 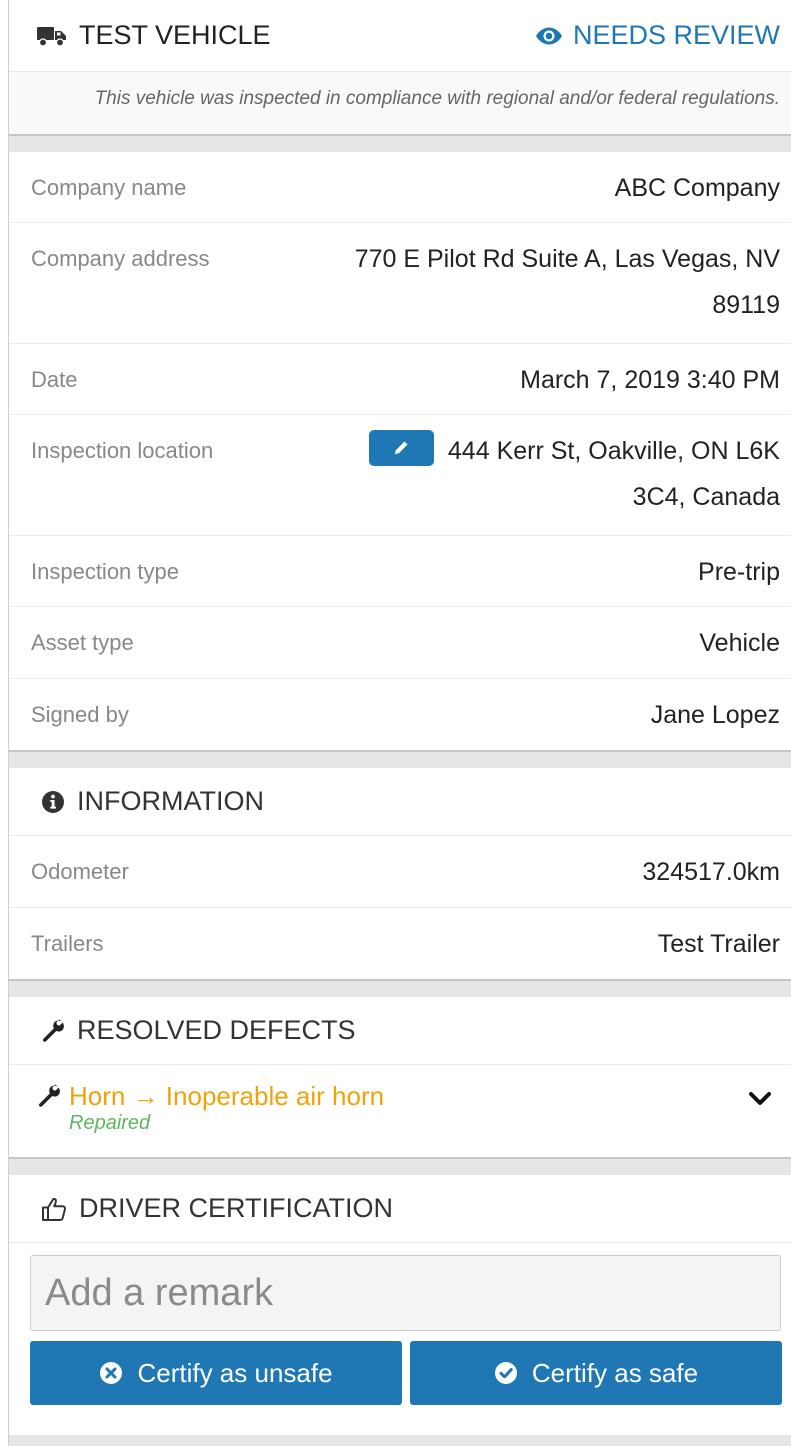 I want to click on pencil-icon, so click(x=401, y=448).